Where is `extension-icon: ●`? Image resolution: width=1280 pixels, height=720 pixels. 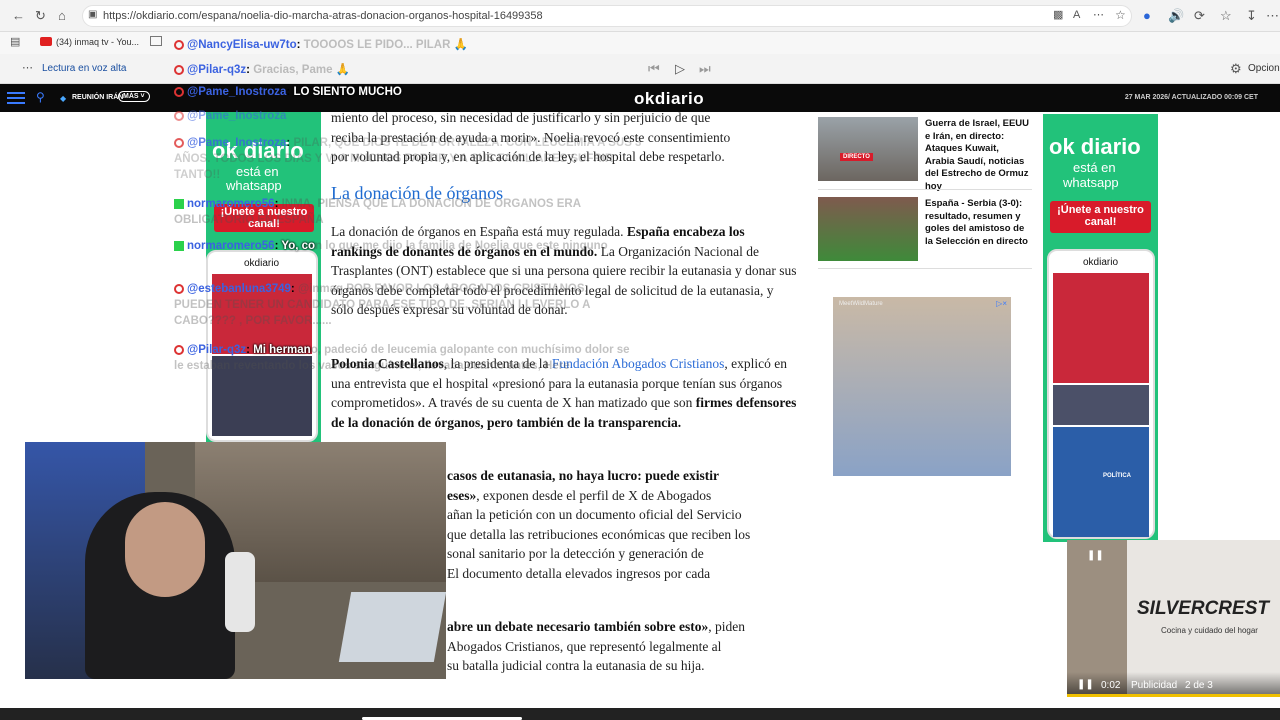 extension-icon: ● is located at coordinates (1147, 15).